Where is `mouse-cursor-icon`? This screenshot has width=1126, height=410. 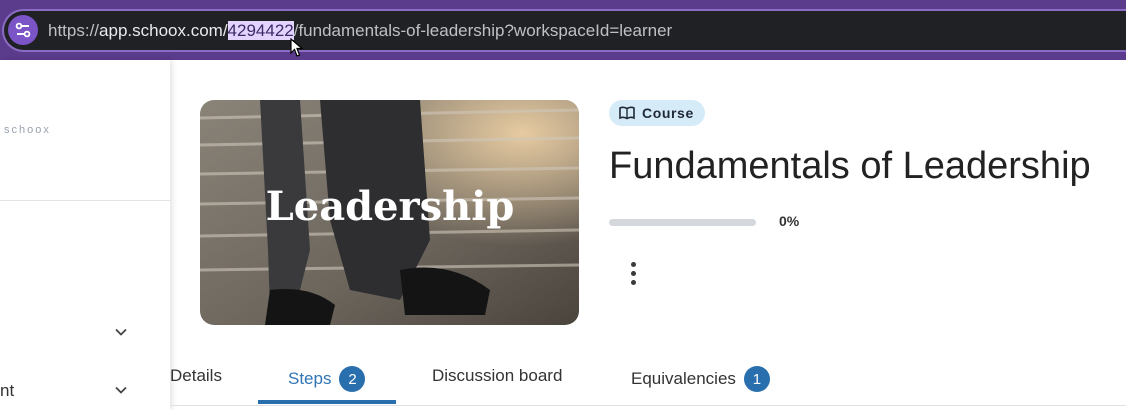
mouse-cursor-icon is located at coordinates (297, 47).